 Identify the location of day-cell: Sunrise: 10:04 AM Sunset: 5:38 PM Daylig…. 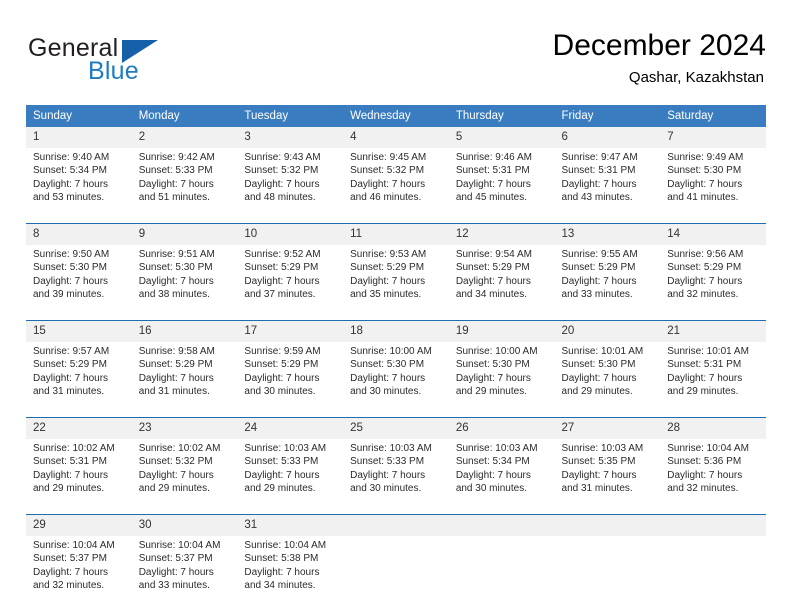
(290, 573).